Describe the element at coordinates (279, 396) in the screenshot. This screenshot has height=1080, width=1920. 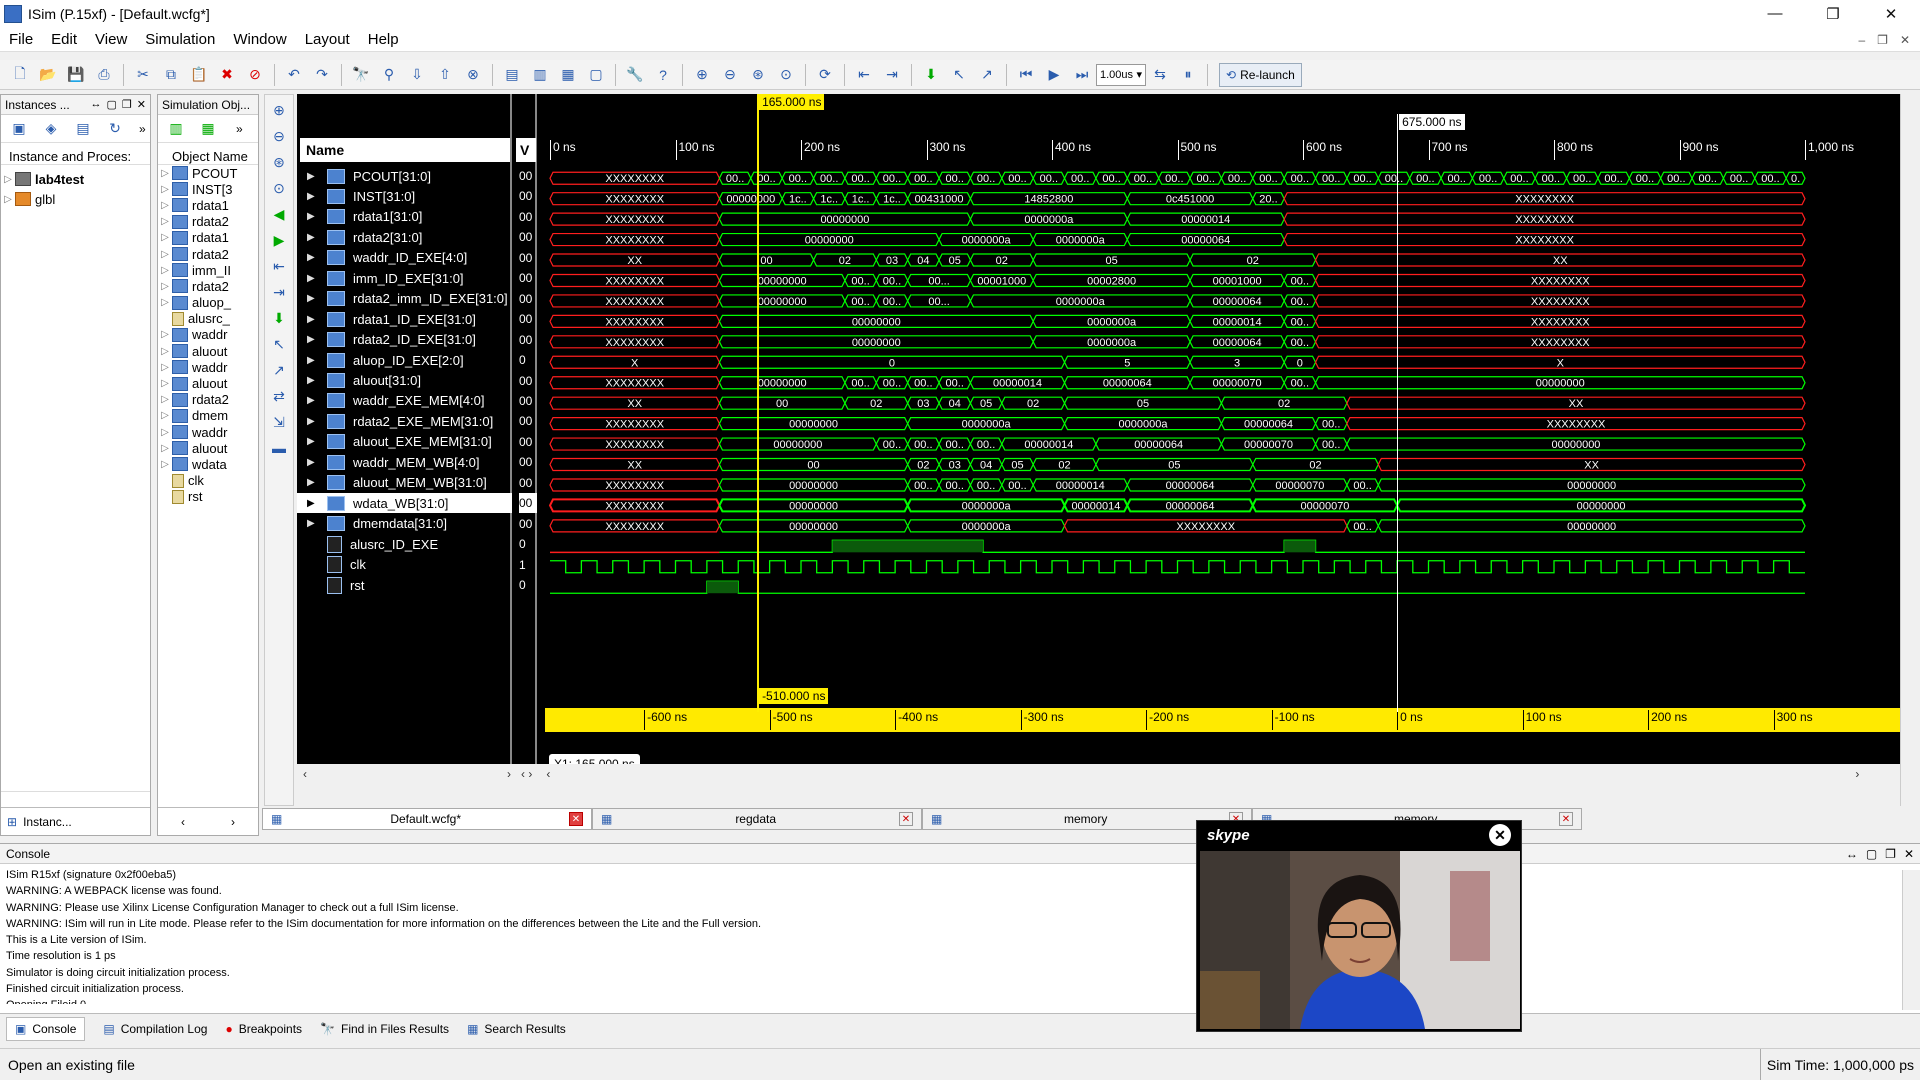
I see `swap-cursors-icon: ⇄` at that location.